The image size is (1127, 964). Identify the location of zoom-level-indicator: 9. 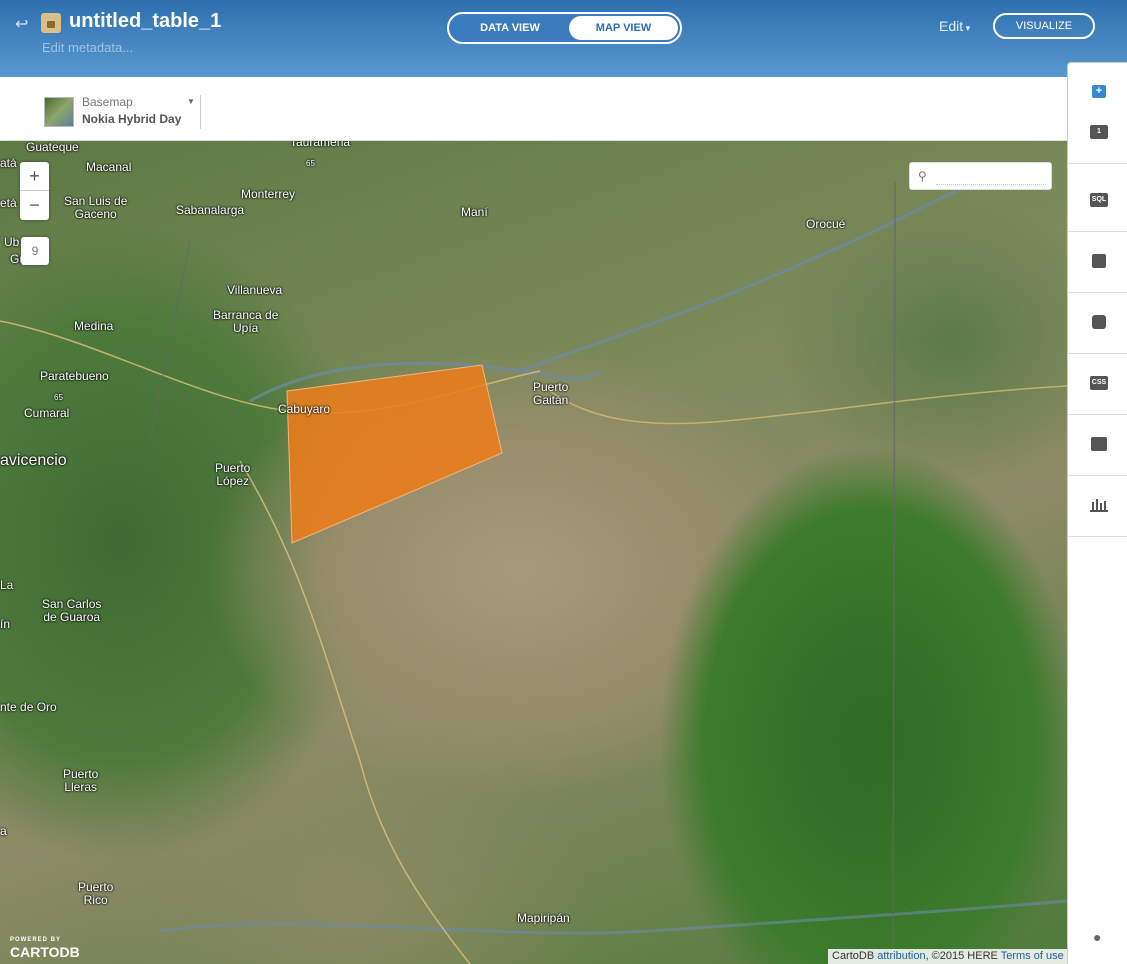
(35, 251).